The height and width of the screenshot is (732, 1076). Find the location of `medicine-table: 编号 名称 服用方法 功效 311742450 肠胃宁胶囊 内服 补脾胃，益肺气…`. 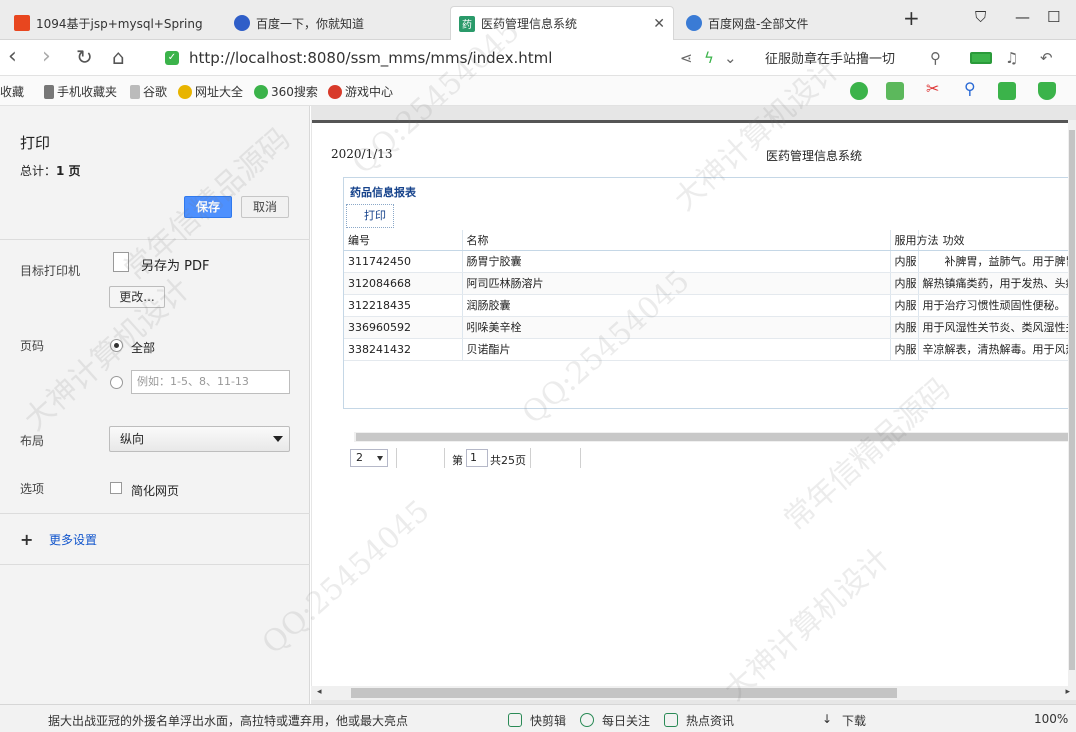

medicine-table: 编号 名称 服用方法 功效 311742450 肠胃宁胶囊 内服 补脾胃，益肺气… is located at coordinates (706, 295).